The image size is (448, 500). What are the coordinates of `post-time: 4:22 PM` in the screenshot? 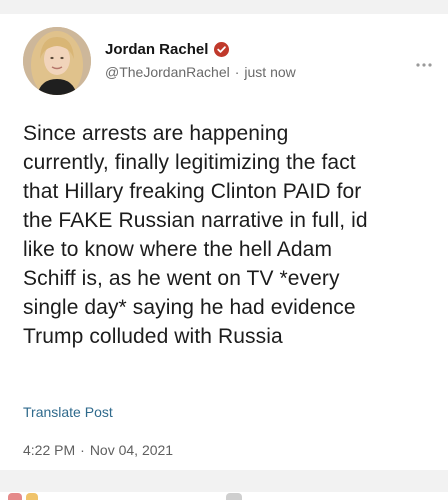 It's located at (49, 450).